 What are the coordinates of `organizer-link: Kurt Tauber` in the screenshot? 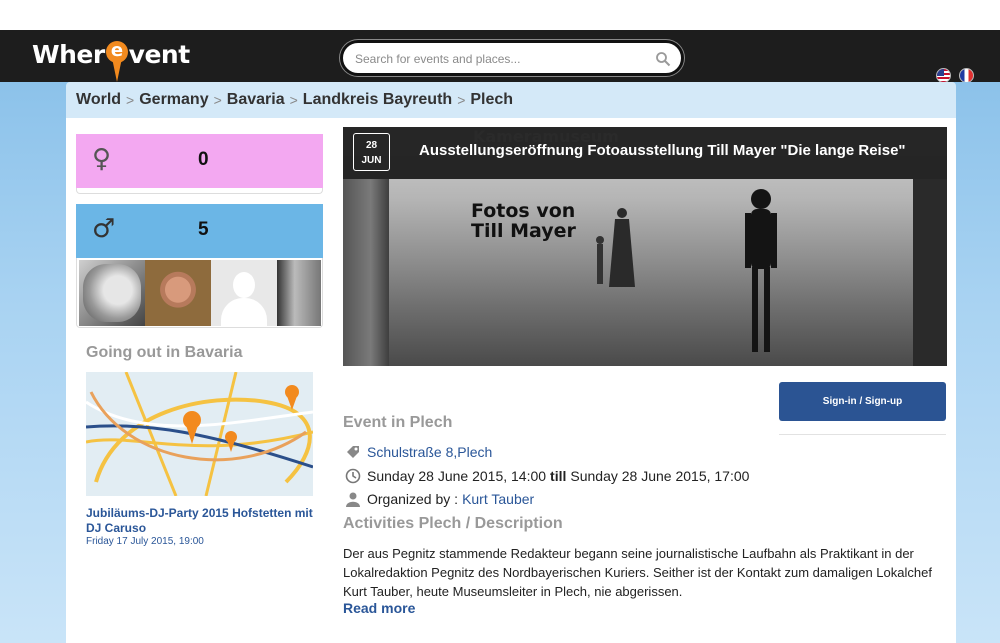 It's located at (498, 499).